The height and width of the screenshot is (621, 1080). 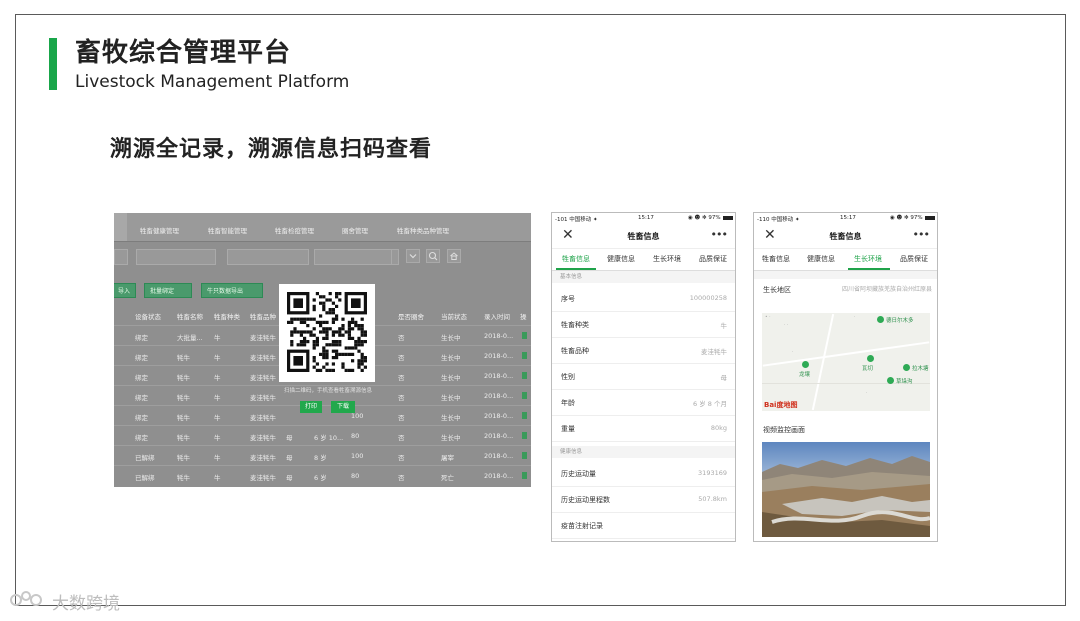 What do you see at coordinates (263, 317) in the screenshot?
I see `column-header: 牲畜品种` at bounding box center [263, 317].